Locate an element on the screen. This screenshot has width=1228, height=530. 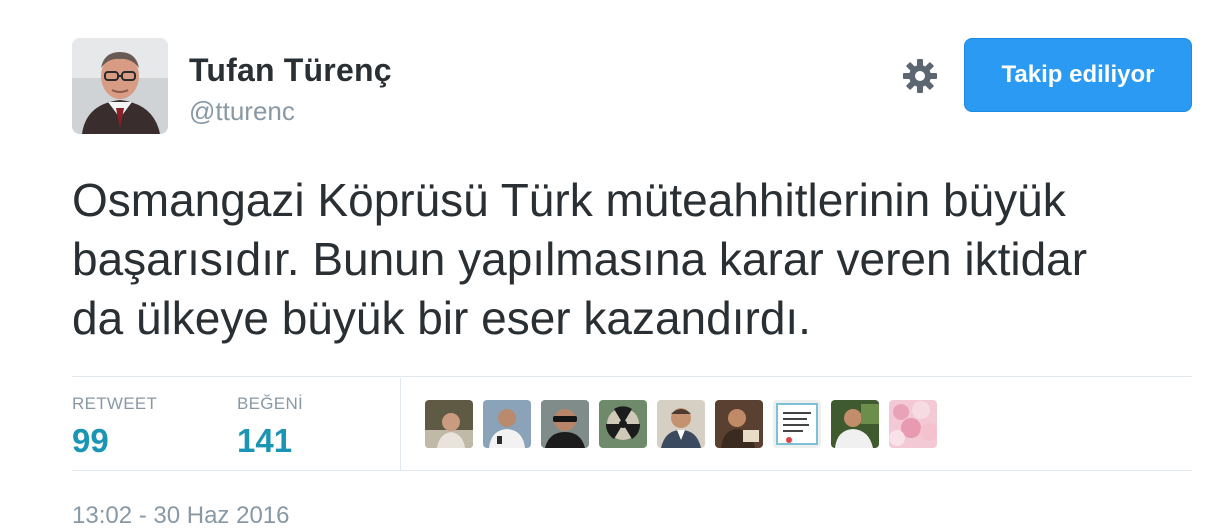
stats-divider-bottom is located at coordinates (632, 470).